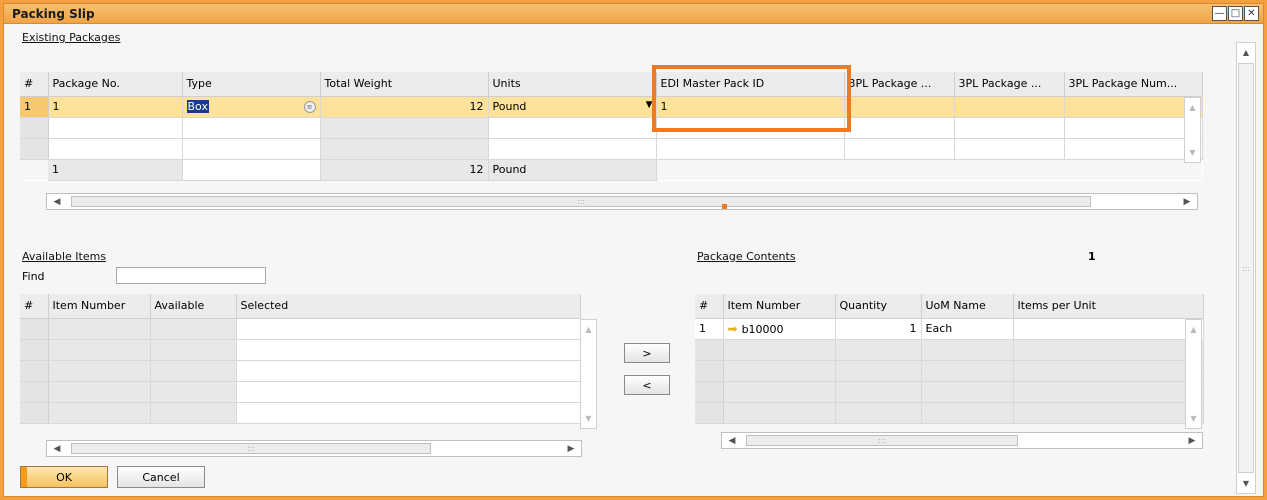 This screenshot has height=500, width=1267. Describe the element at coordinates (408, 306) in the screenshot. I see `column-header-selected: Selected` at that location.